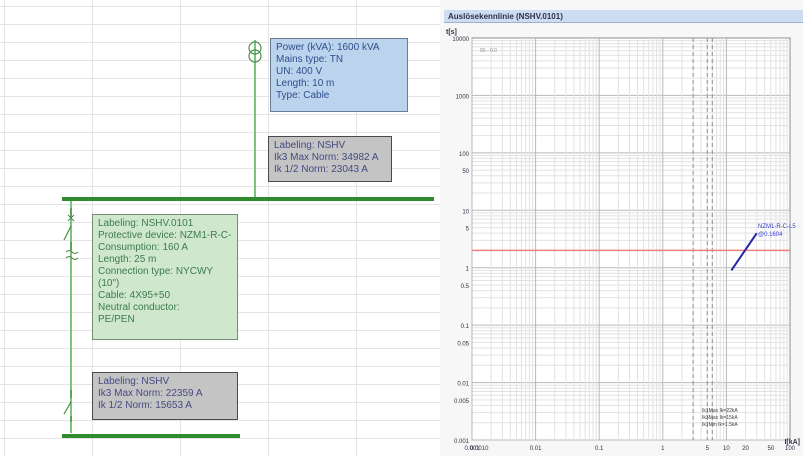 The height and width of the screenshot is (456, 803). I want to click on feeder-connection-type-cont: (10"), so click(109, 283).